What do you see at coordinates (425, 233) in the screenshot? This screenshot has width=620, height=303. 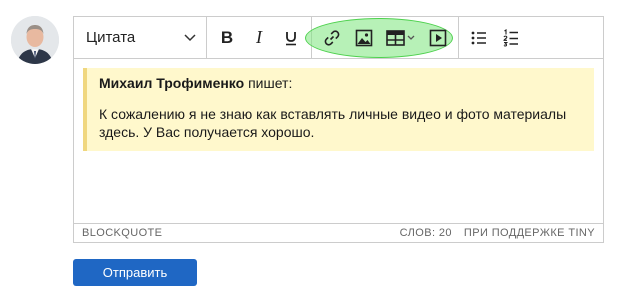 I see `word-count: СЛОВ: 20` at bounding box center [425, 233].